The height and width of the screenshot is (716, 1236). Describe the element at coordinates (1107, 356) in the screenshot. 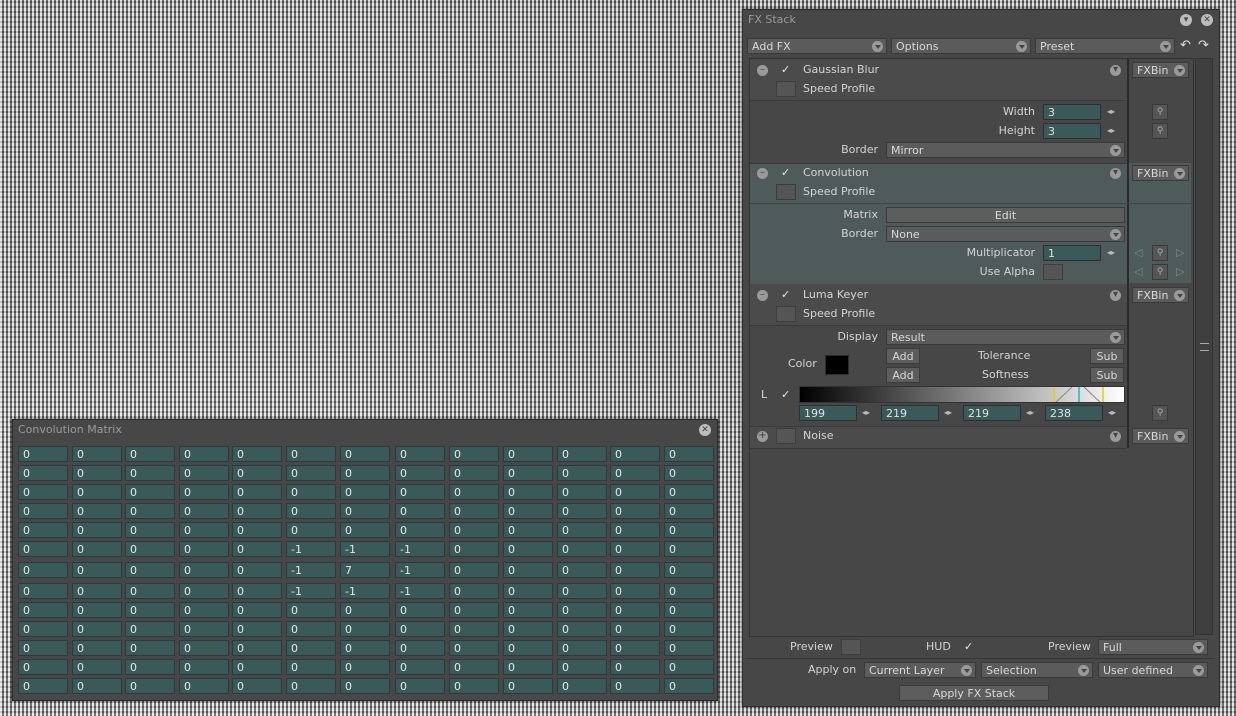

I see `tolerance-sub-button: Sub` at that location.